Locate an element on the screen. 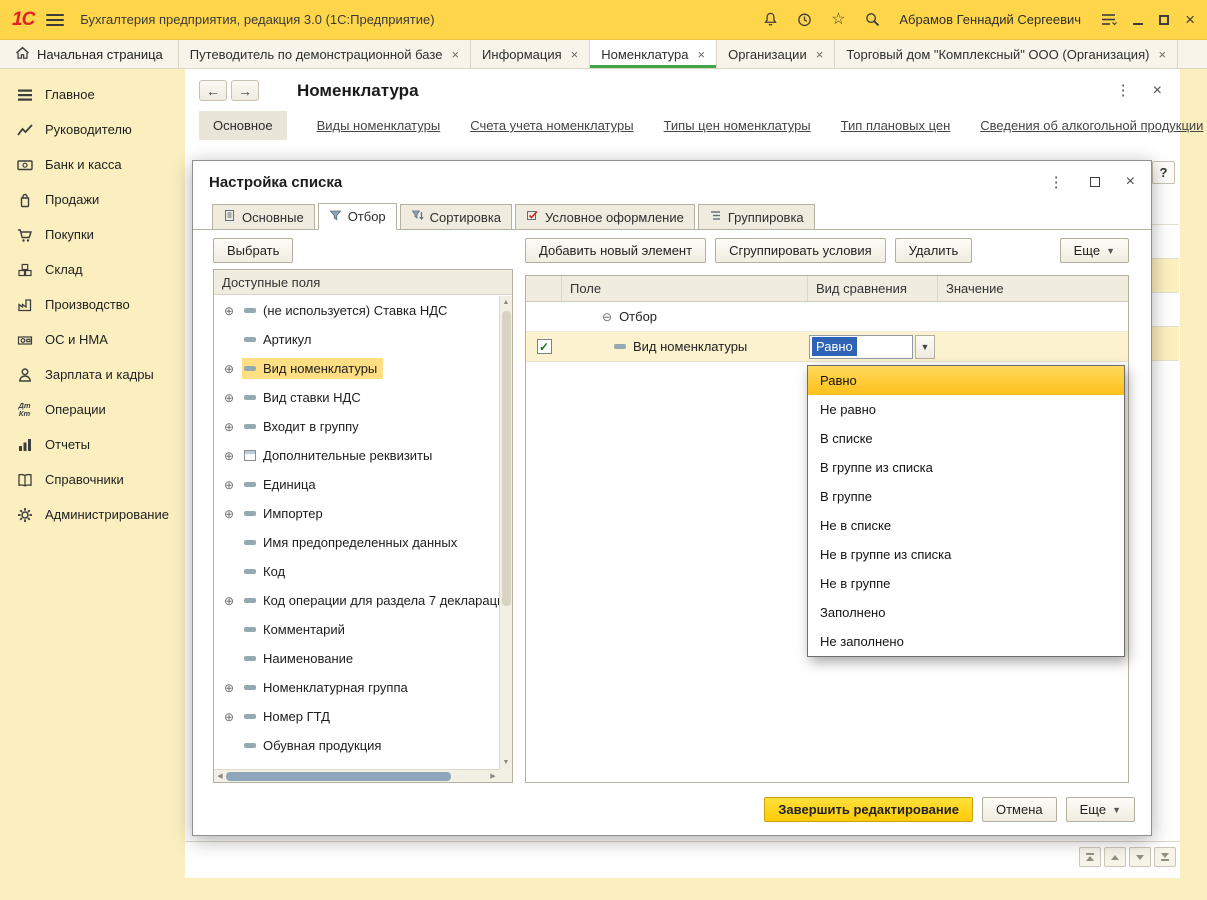  history-icon is located at coordinates (804, 20).